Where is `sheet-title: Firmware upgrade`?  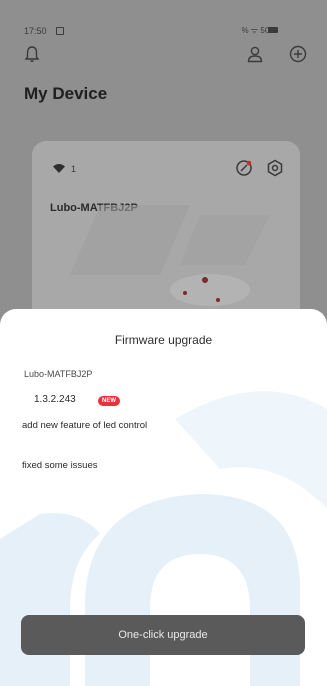
sheet-title: Firmware upgrade is located at coordinates (163, 340).